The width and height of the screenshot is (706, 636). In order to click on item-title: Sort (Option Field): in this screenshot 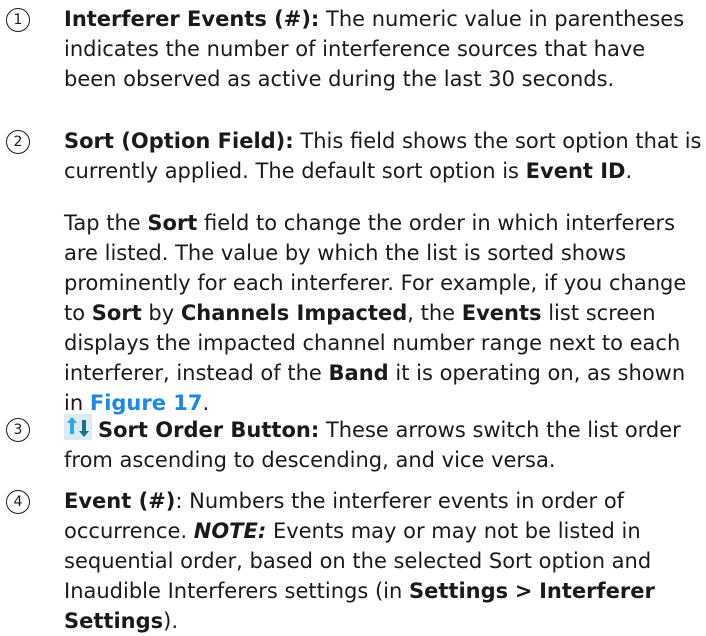, I will do `click(179, 141)`.